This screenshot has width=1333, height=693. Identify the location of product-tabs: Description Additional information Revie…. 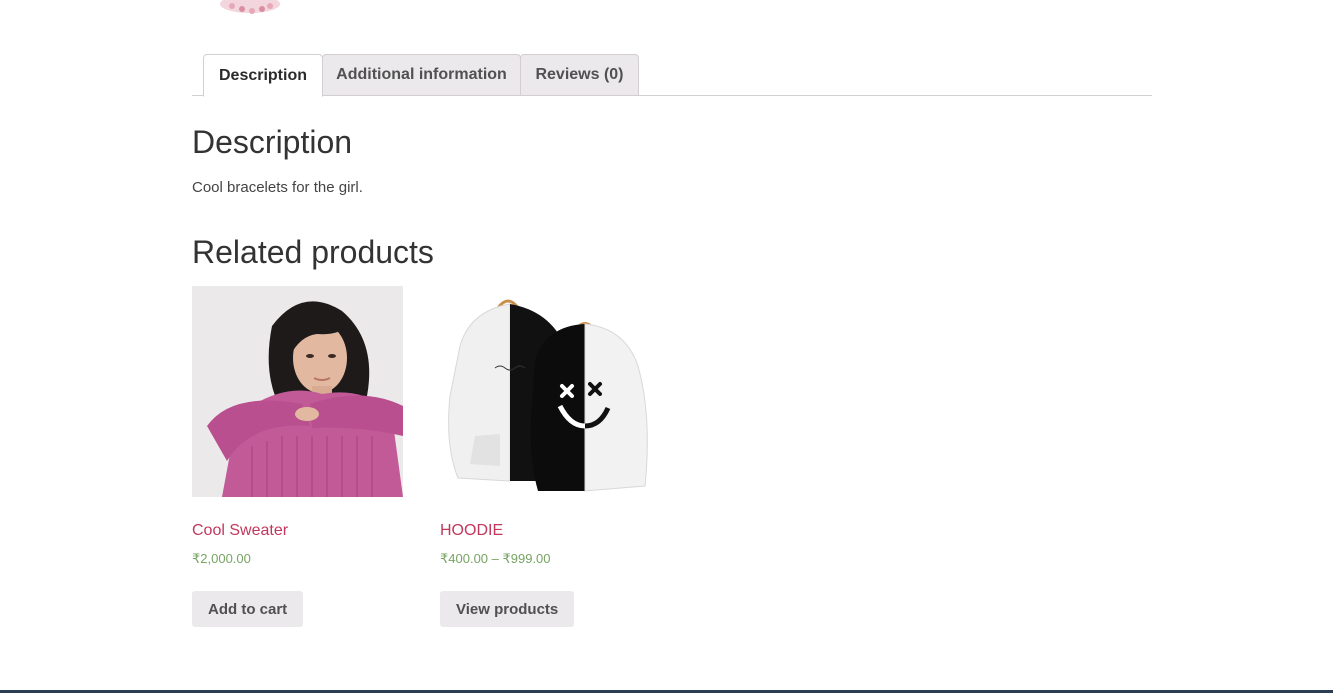
(672, 75).